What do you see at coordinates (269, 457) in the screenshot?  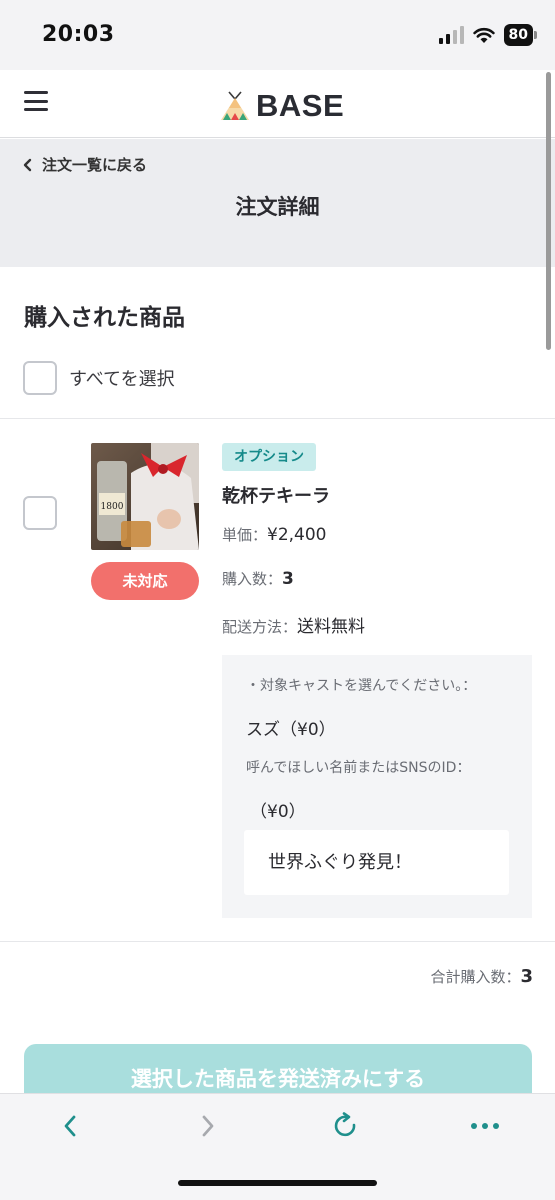 I see `option-badge: オプション` at bounding box center [269, 457].